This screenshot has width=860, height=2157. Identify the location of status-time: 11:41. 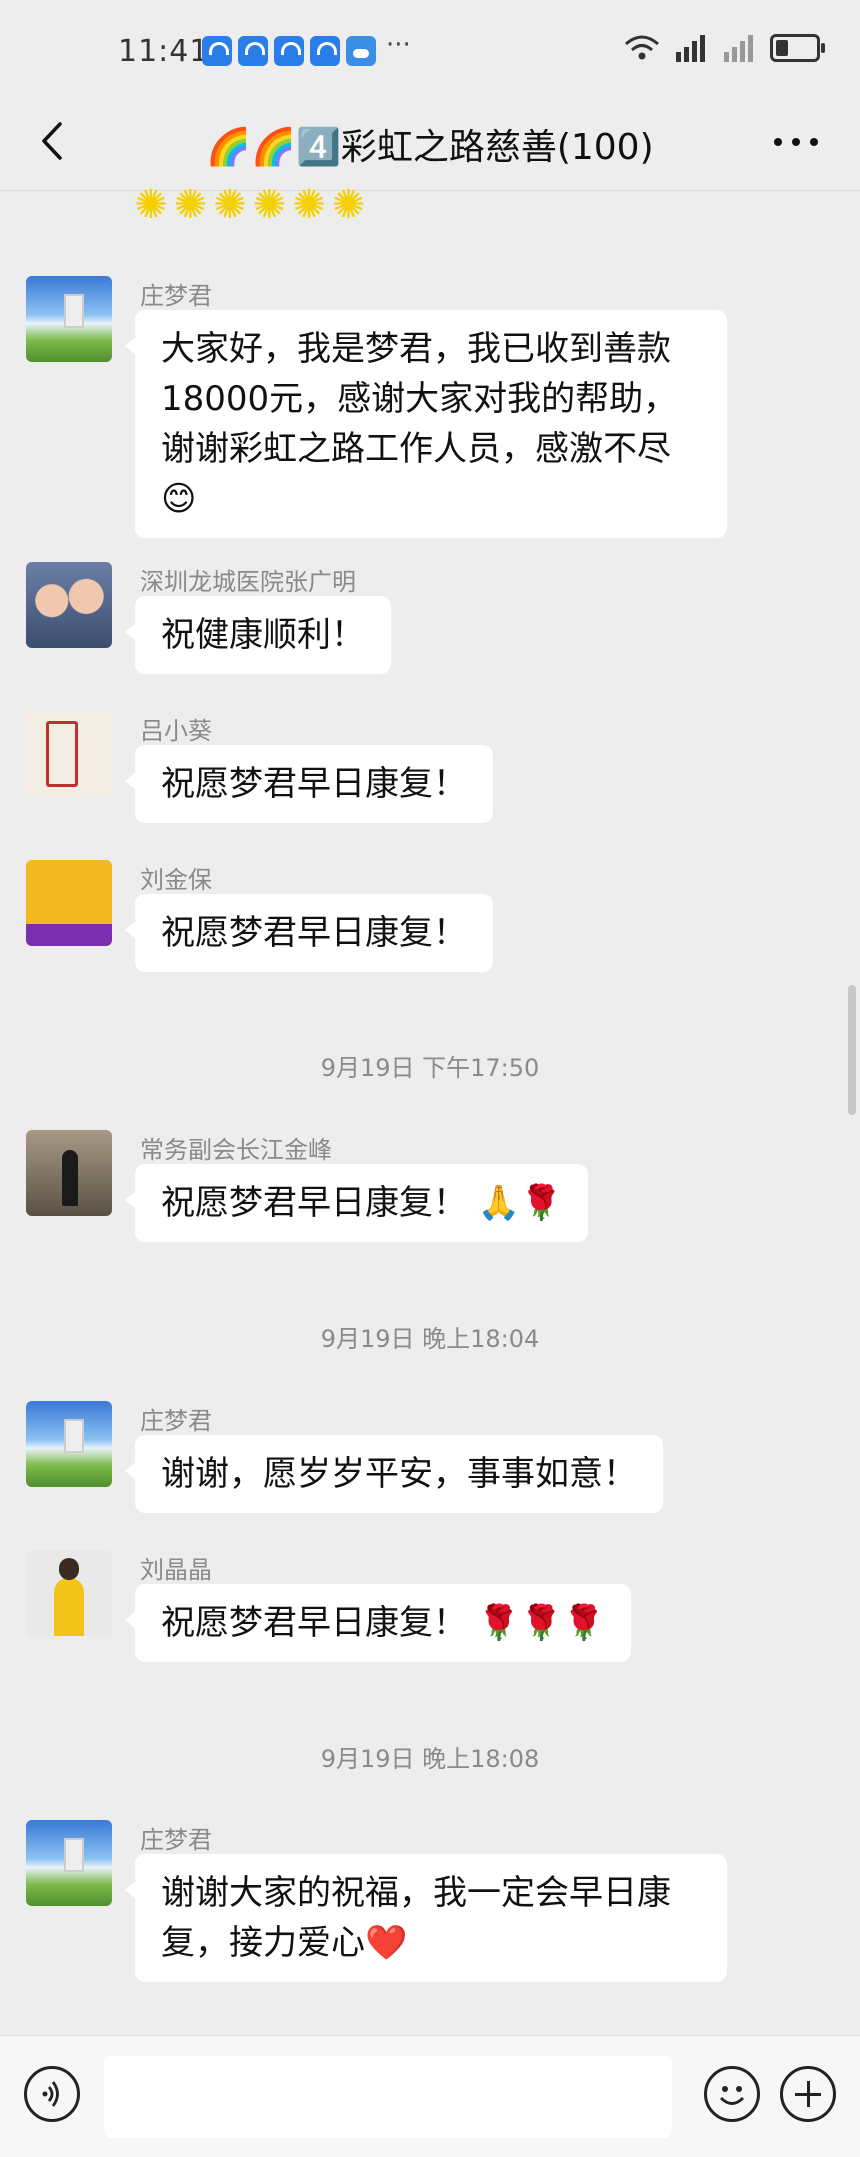
(164, 51).